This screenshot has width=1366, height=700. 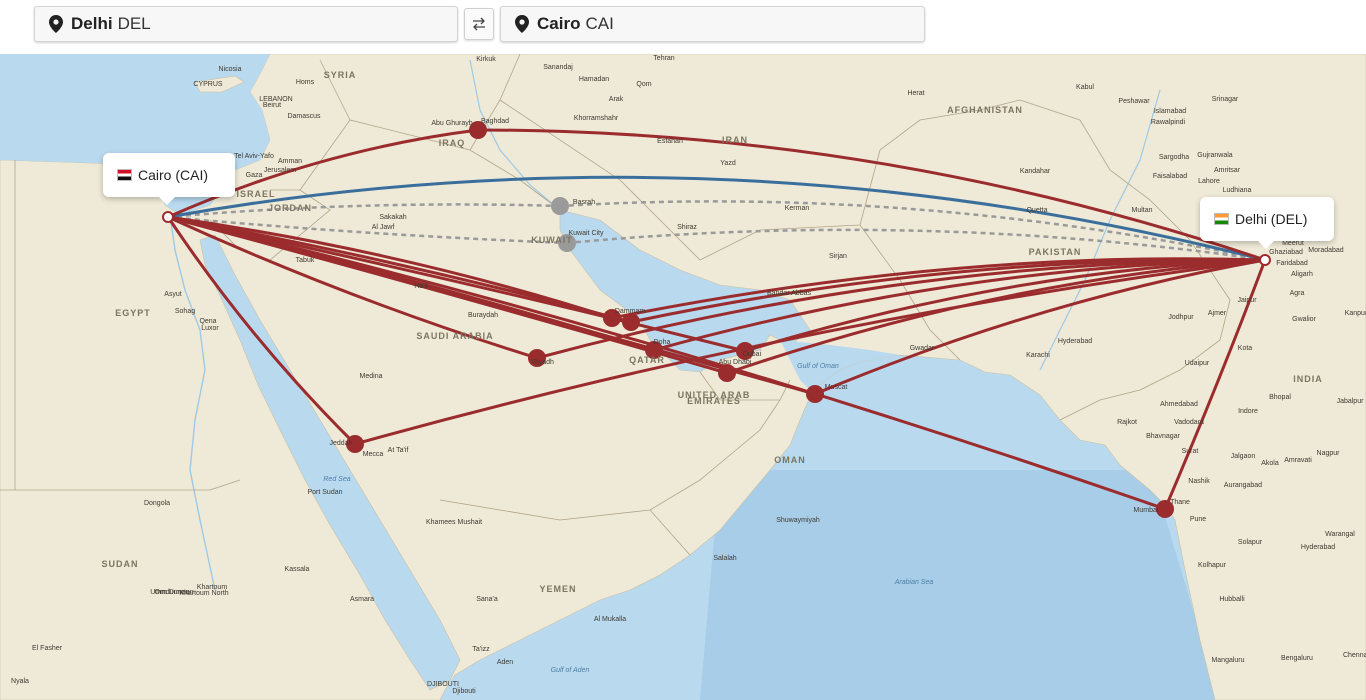 What do you see at coordinates (1134, 101) in the screenshot?
I see `map-label: Peshawar` at bounding box center [1134, 101].